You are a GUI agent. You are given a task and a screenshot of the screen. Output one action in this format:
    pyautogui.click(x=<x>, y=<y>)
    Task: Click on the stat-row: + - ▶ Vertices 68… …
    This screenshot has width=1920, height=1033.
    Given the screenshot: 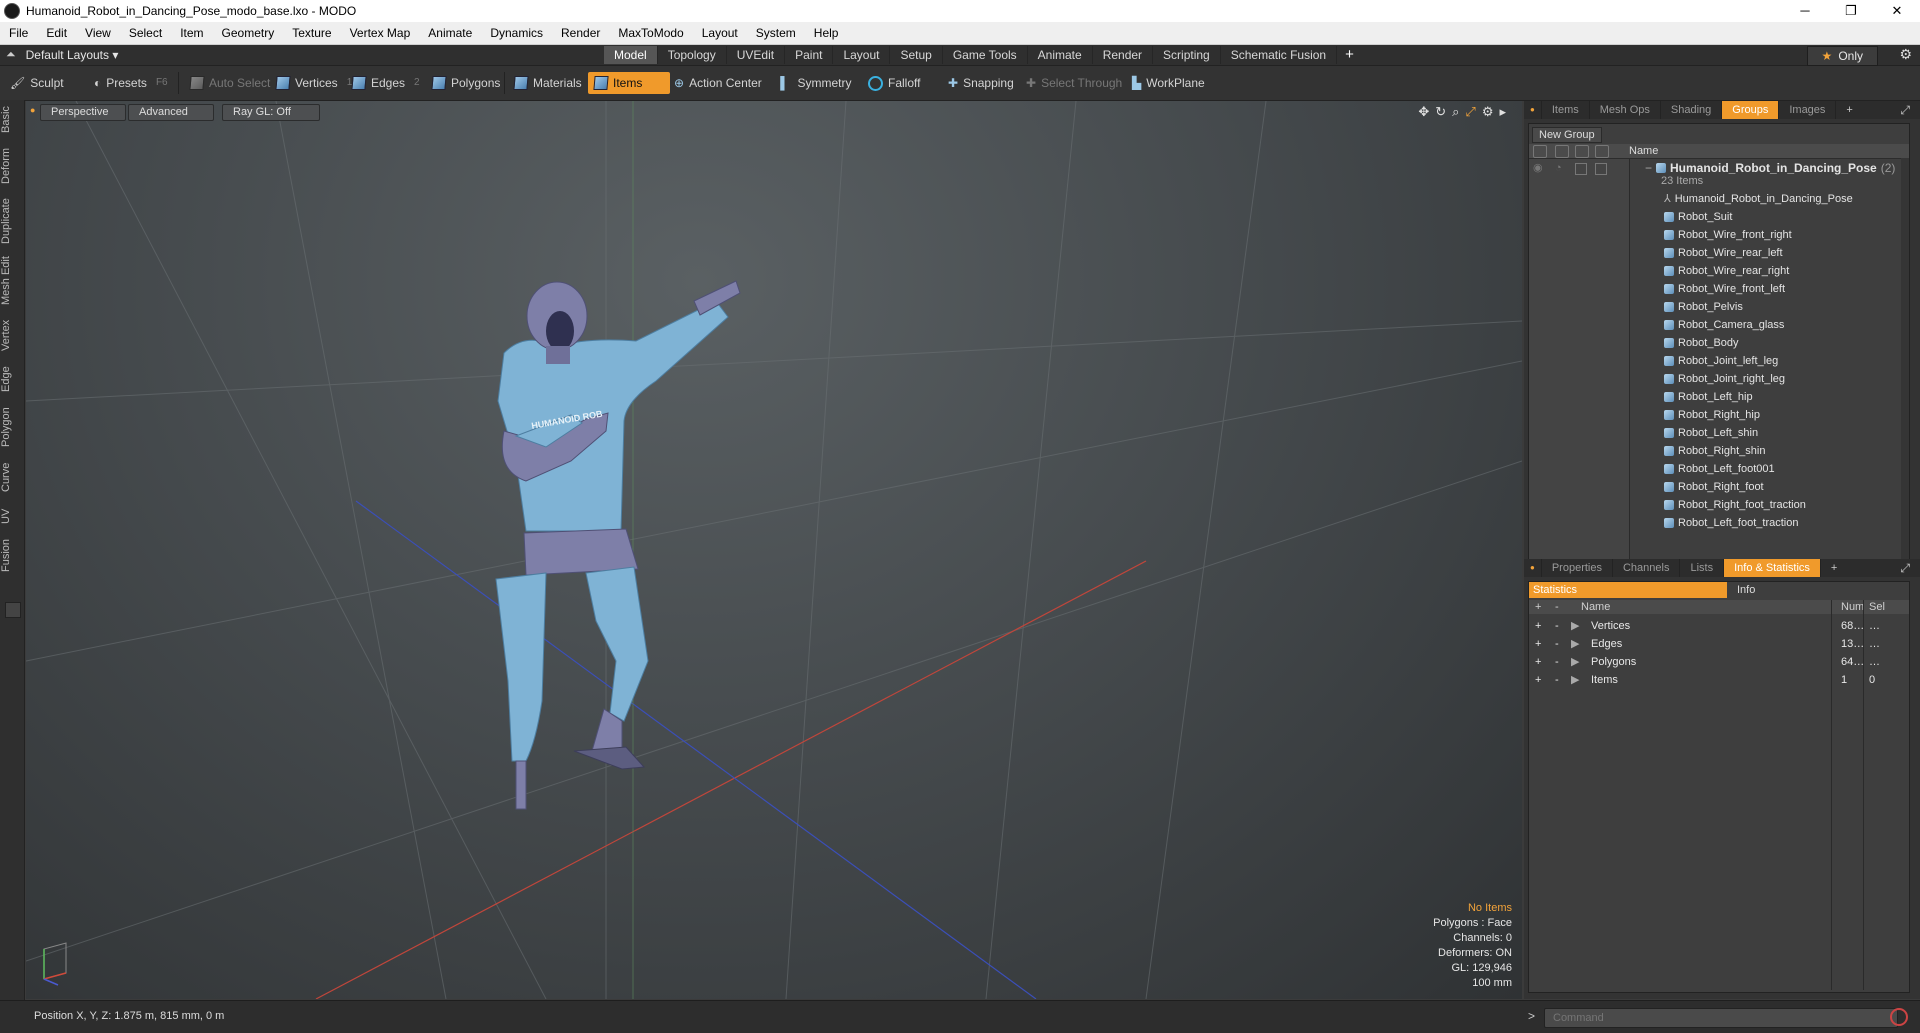 What is the action you would take?
    pyautogui.click(x=1719, y=626)
    